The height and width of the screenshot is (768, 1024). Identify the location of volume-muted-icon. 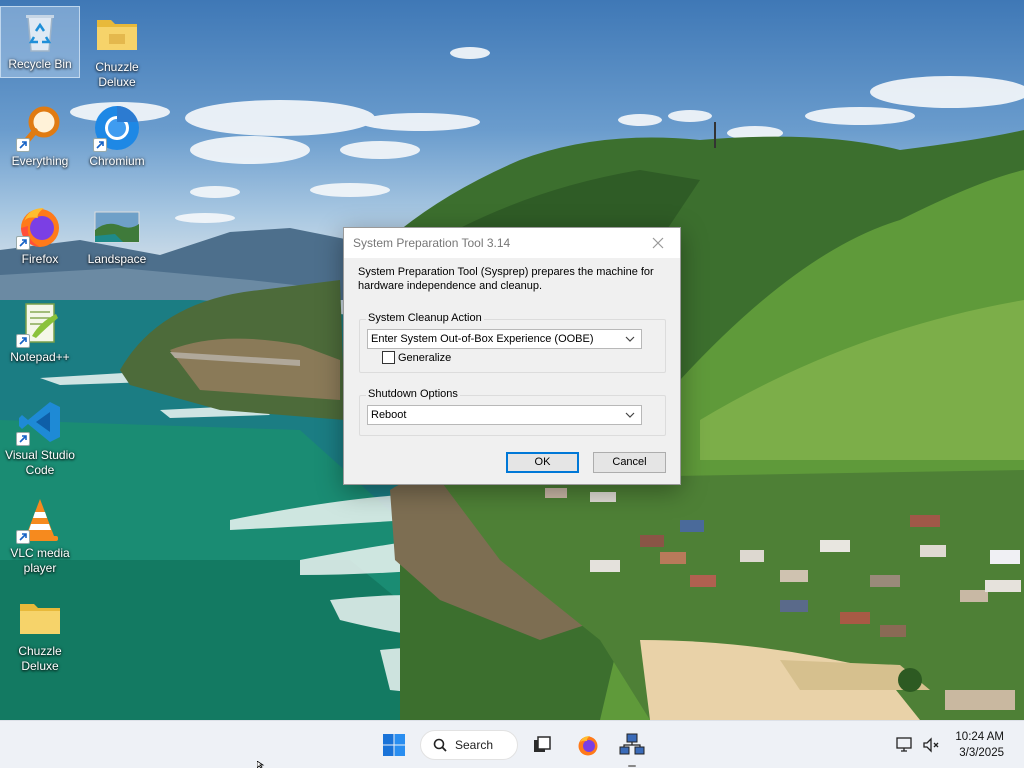
(931, 745).